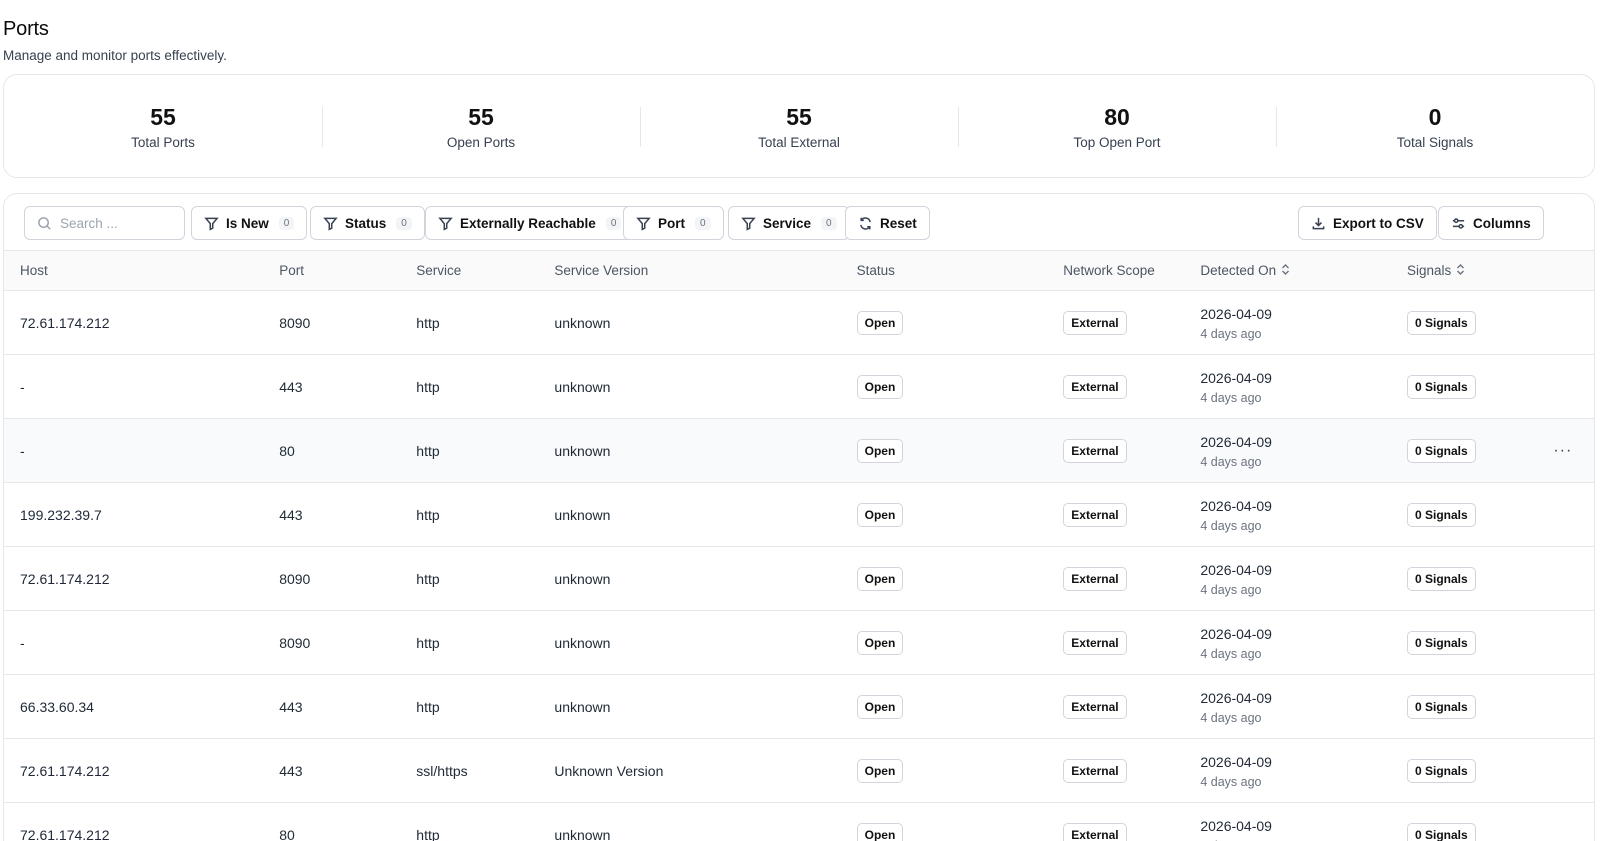  I want to click on filter-port-button: Port 0, so click(673, 223).